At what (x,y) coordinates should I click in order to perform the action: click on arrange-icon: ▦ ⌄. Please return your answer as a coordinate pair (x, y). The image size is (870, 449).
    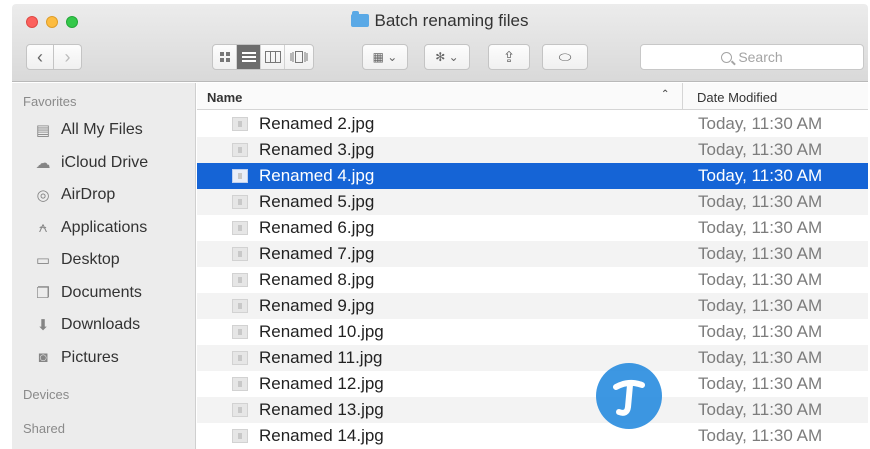
    Looking at the image, I should click on (385, 57).